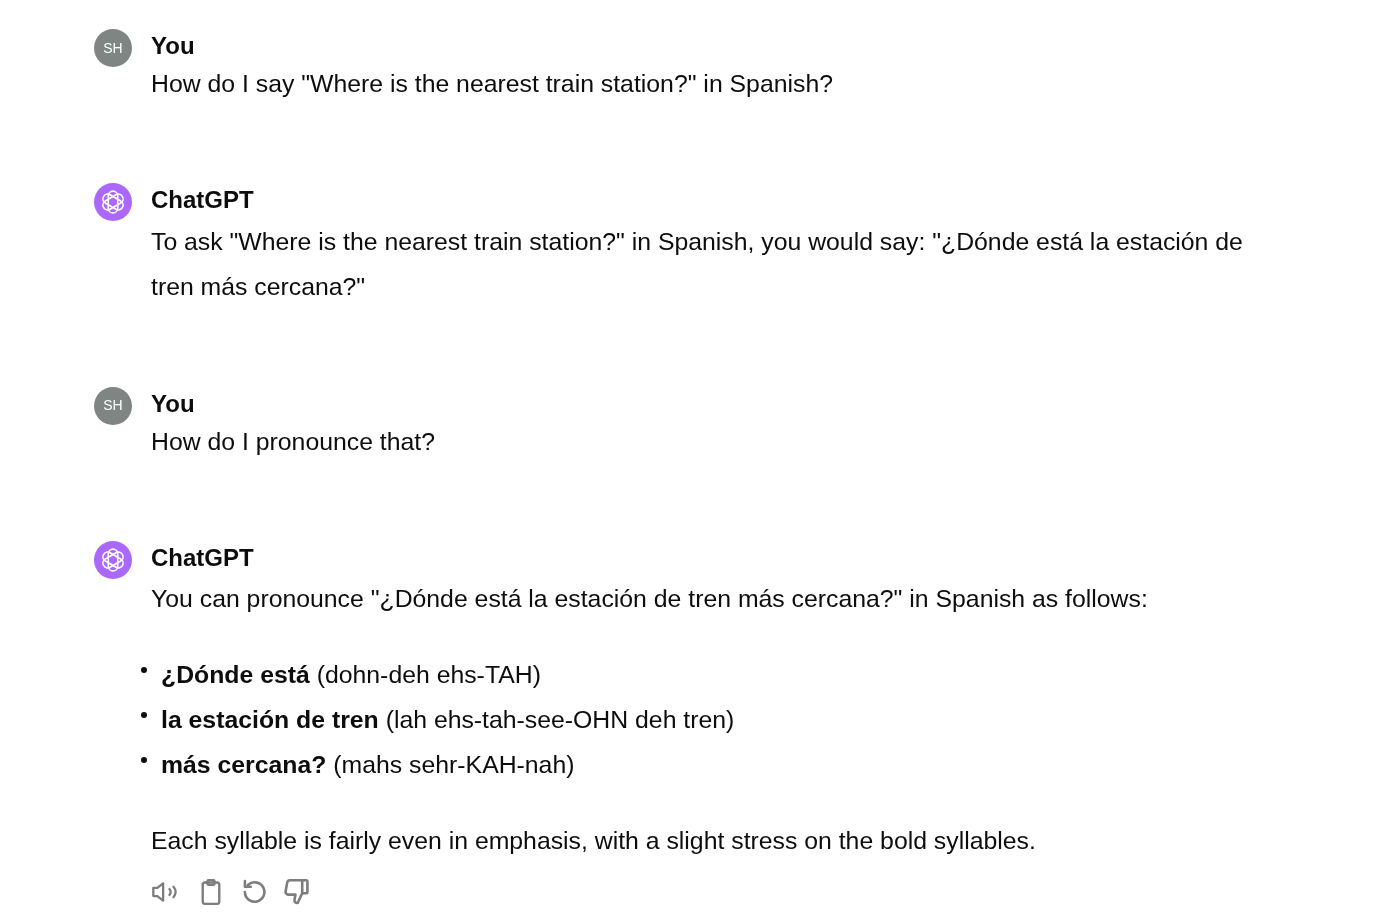 The width and height of the screenshot is (1376, 920). What do you see at coordinates (368, 765) in the screenshot?
I see `list-item-text: más cercana? (mahs sehr-KAH-nah)` at bounding box center [368, 765].